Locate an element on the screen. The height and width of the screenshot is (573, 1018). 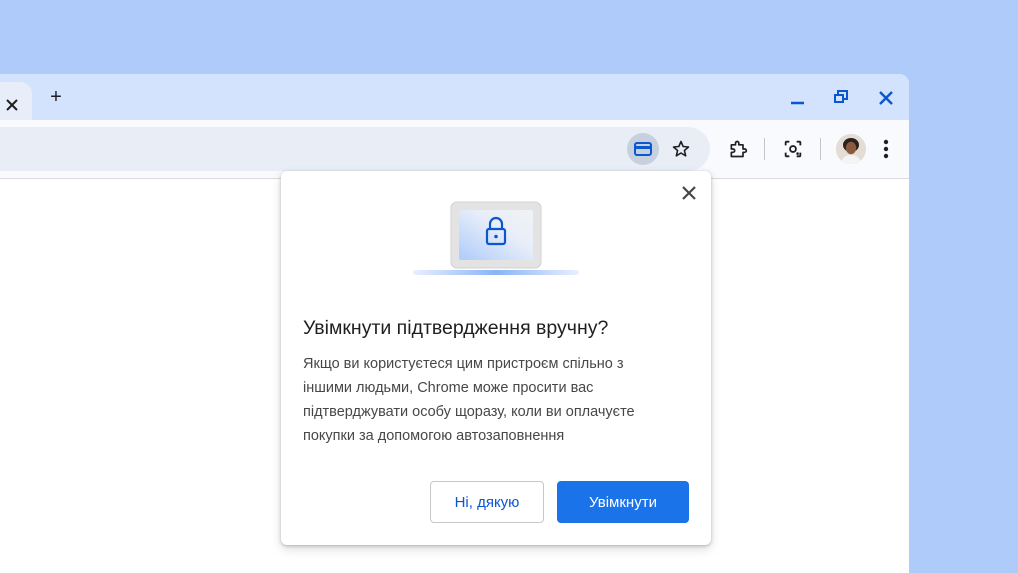
active-tab is located at coordinates (16, 101).